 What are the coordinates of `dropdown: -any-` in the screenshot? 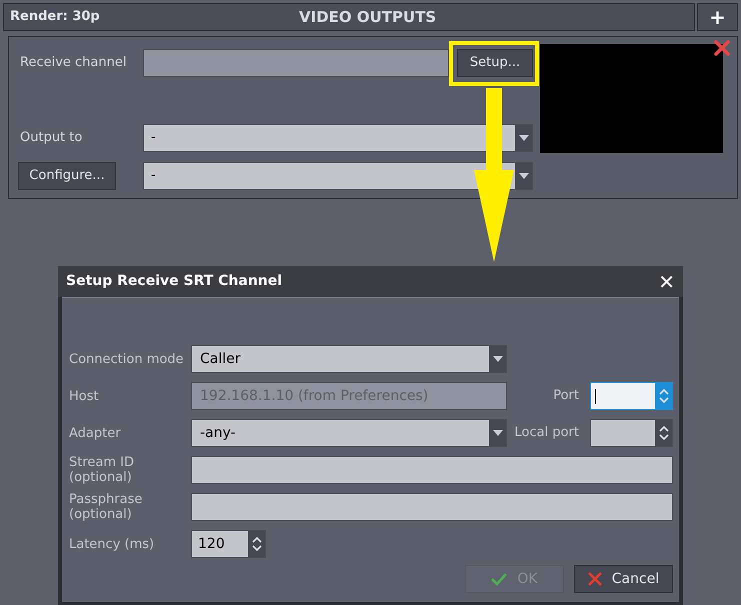 It's located at (349, 433).